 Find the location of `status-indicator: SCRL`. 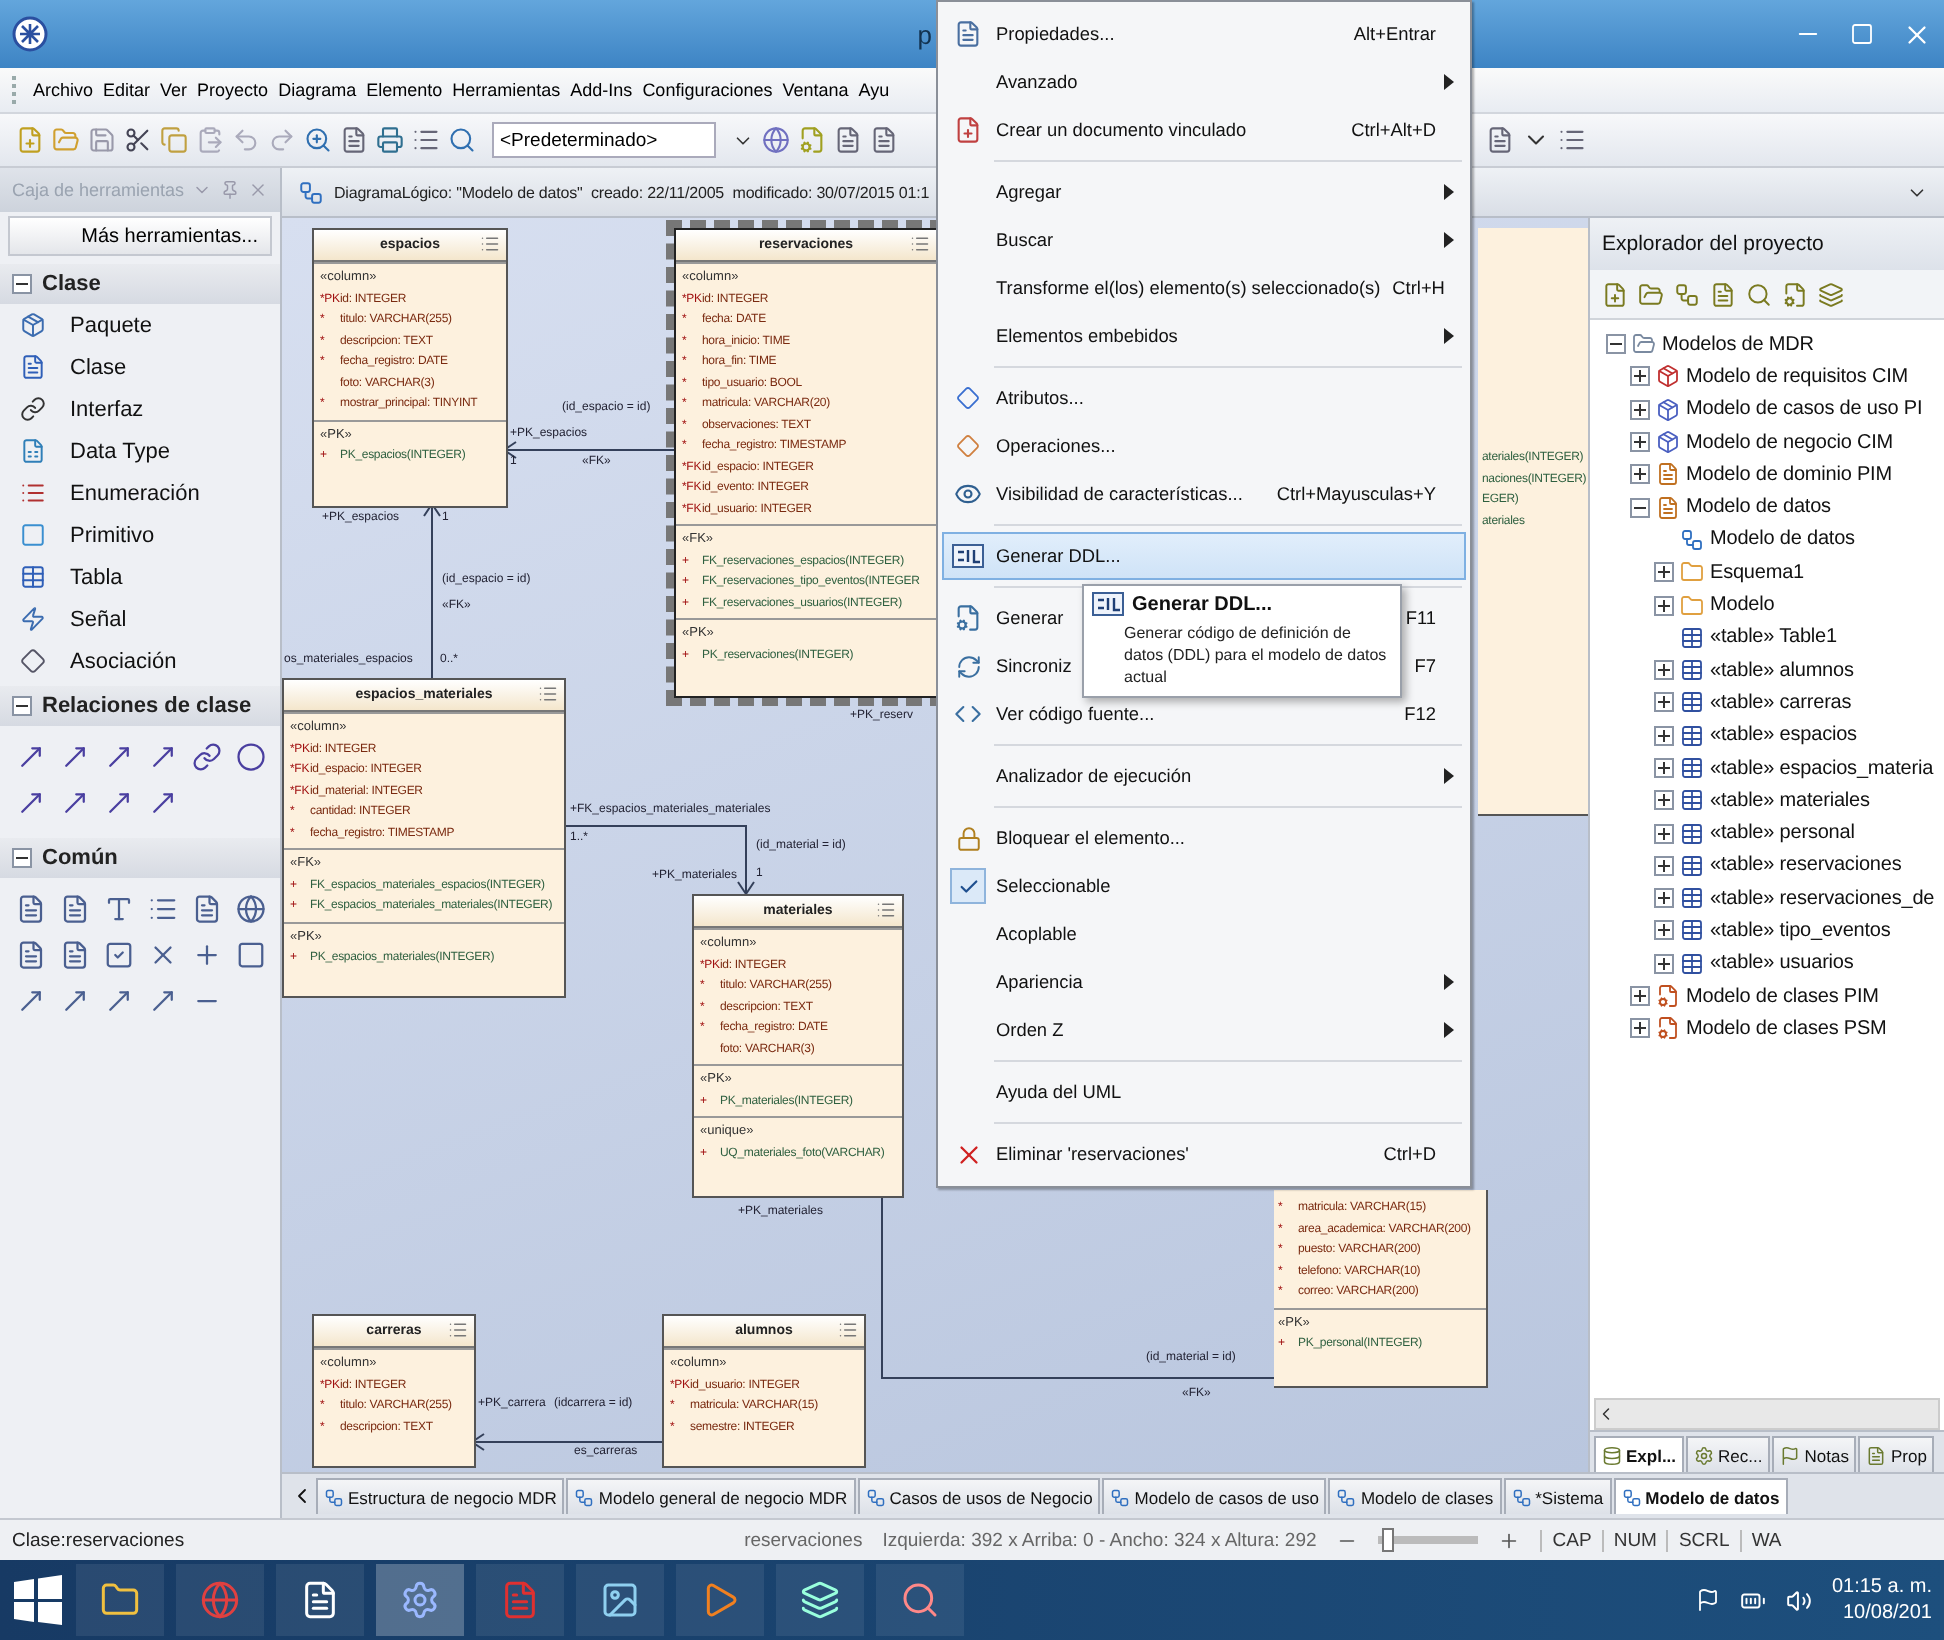

status-indicator: SCRL is located at coordinates (1703, 1540).